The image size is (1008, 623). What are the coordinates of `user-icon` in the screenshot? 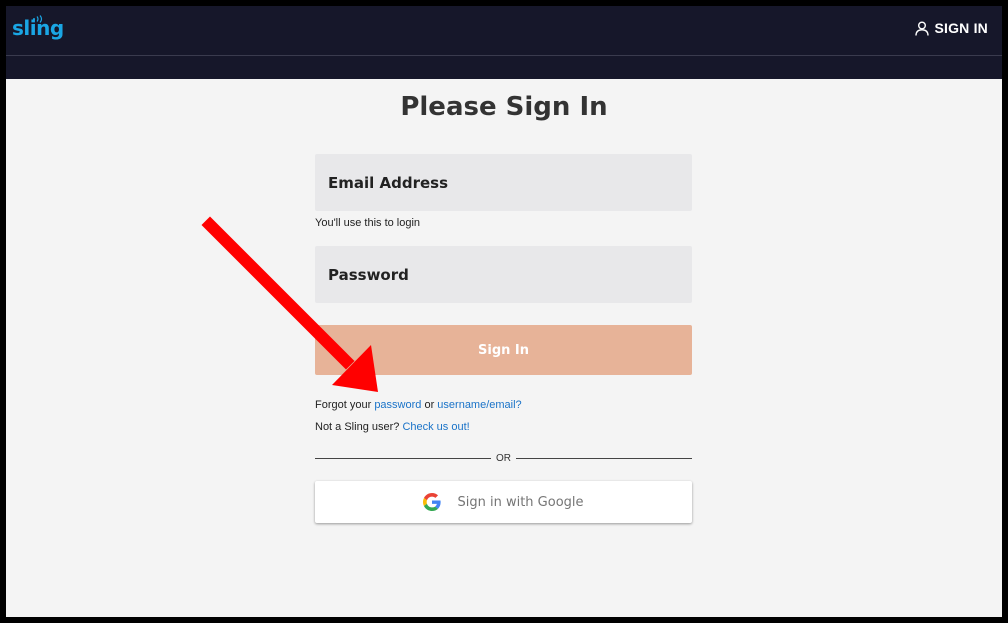 It's located at (922, 28).